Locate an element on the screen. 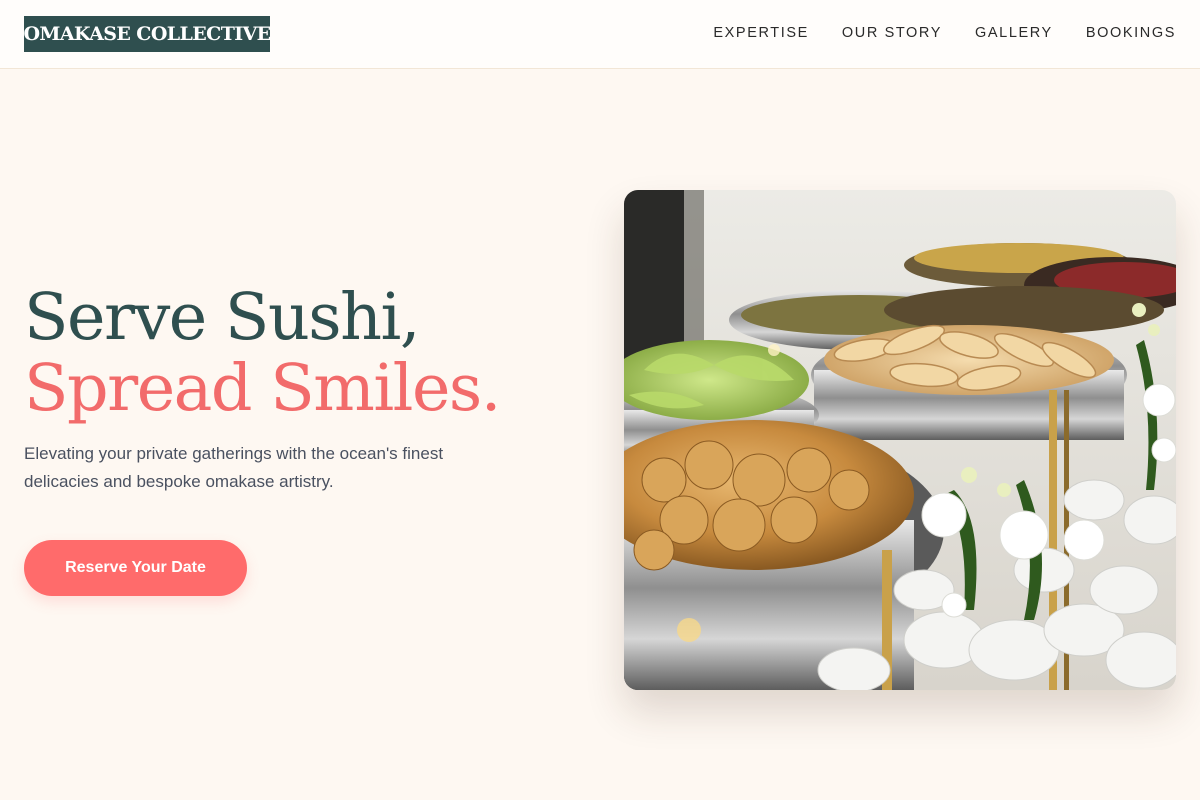  brand-logo: OMAKASE COLLECTIVE is located at coordinates (147, 34).